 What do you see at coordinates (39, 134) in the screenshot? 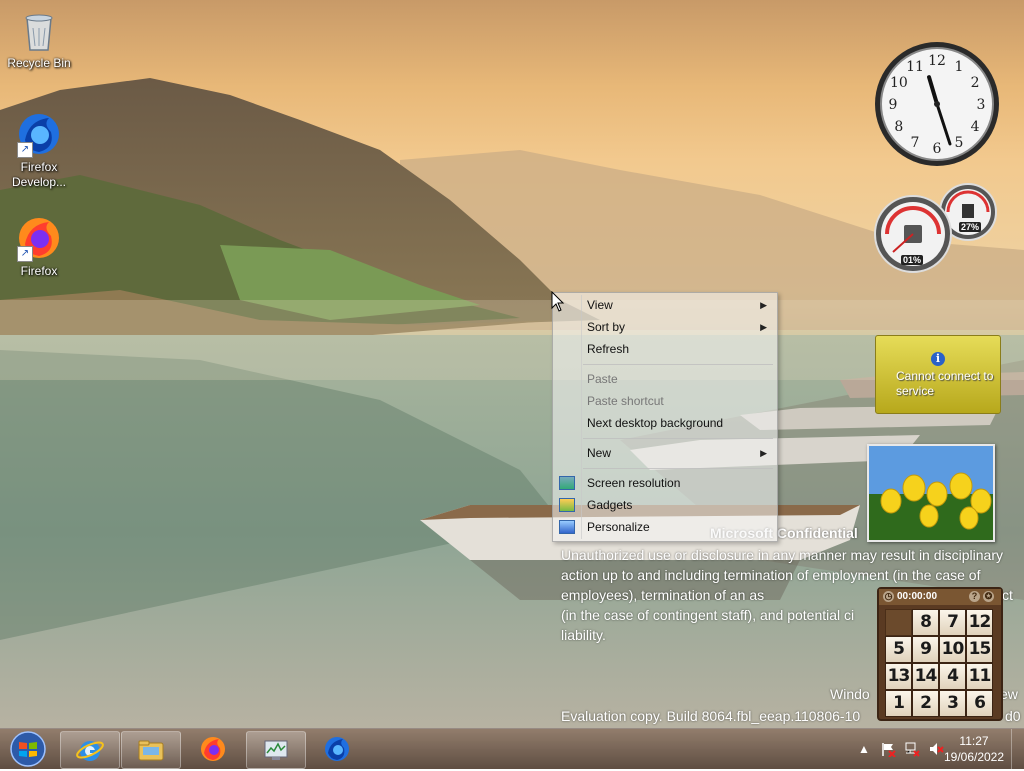
I see `firefox-developer-icon: ↗` at bounding box center [39, 134].